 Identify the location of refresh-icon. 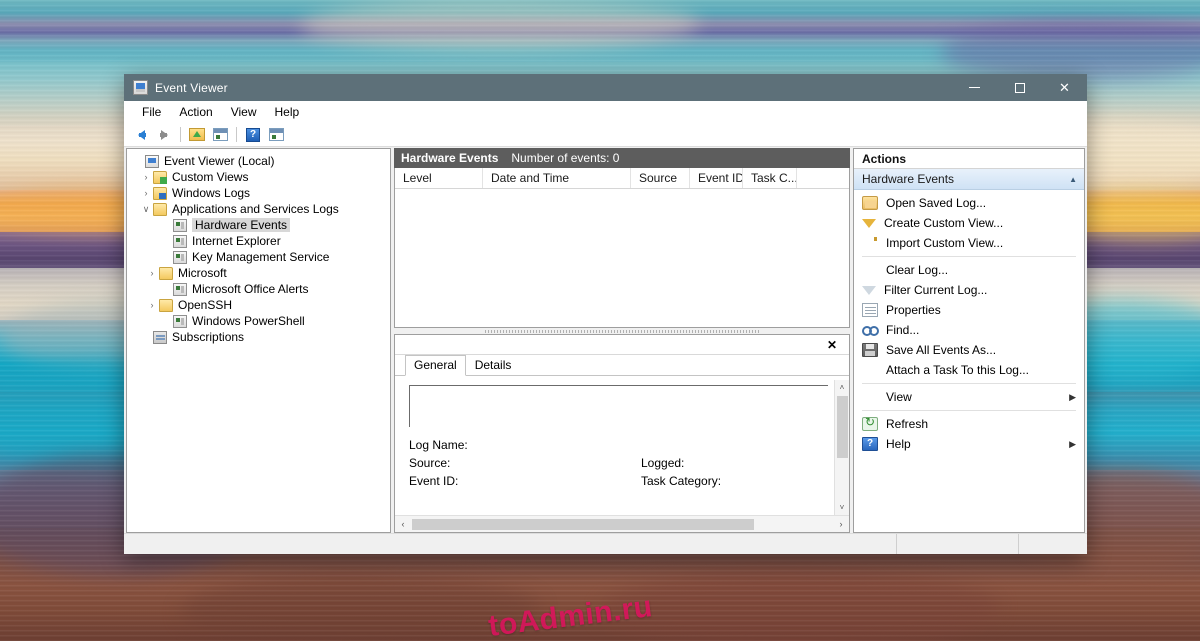
(870, 423).